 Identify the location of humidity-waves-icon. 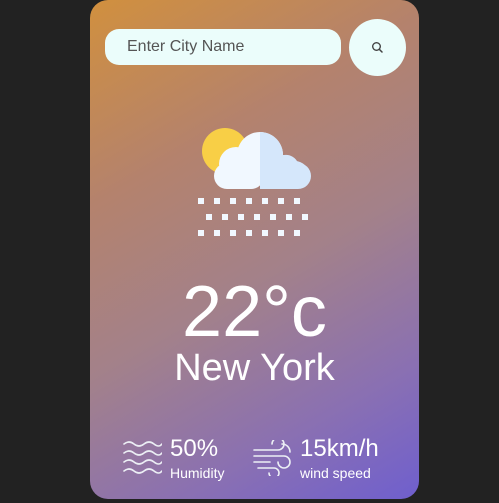
(142, 460).